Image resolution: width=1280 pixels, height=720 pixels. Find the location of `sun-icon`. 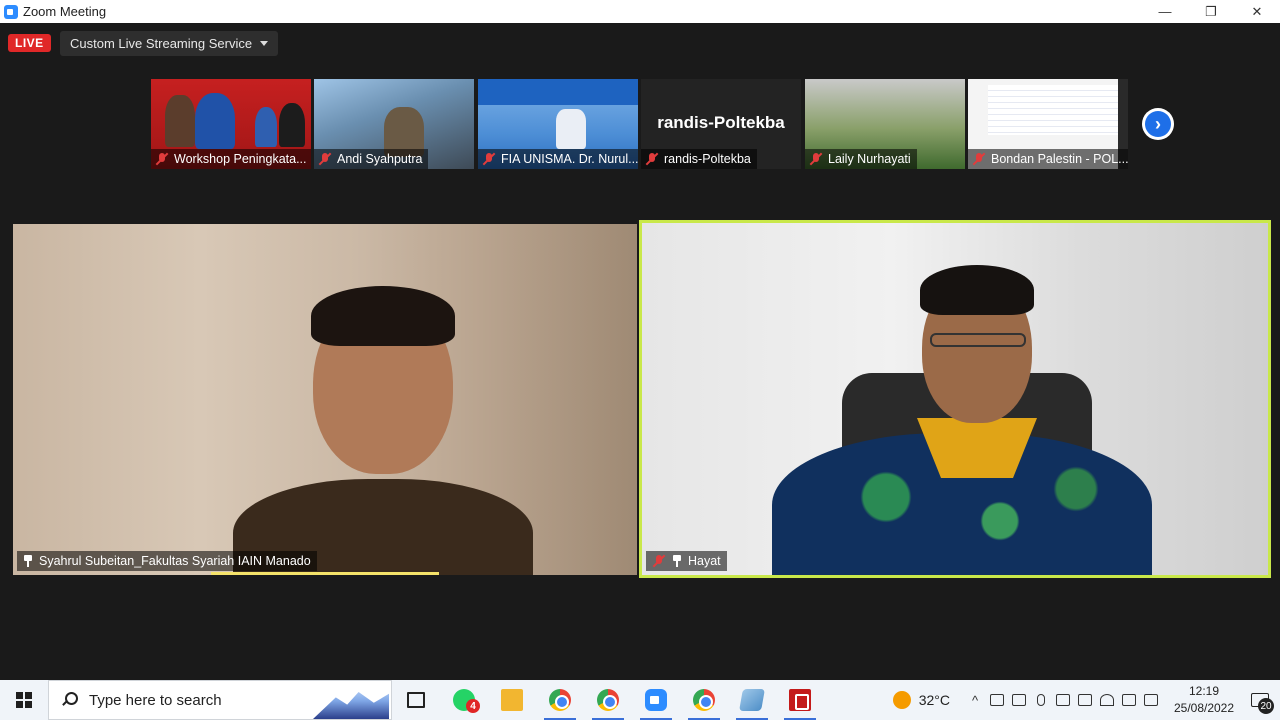

sun-icon is located at coordinates (901, 700).